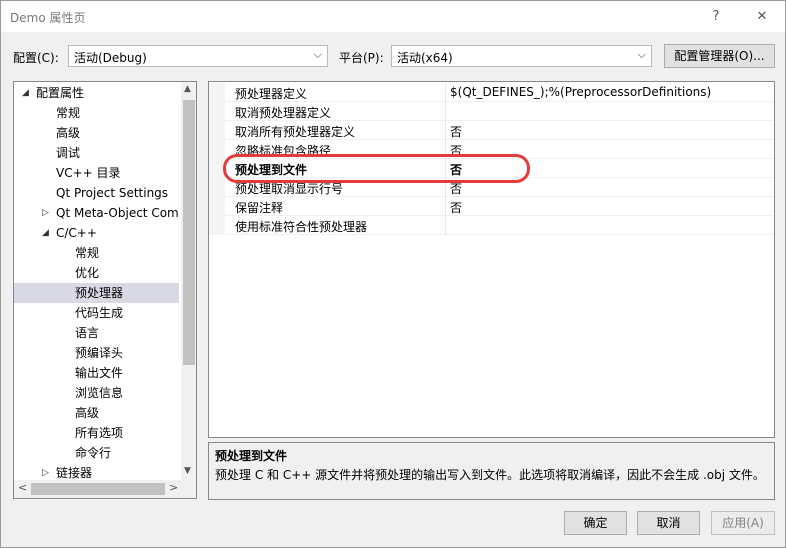 The height and width of the screenshot is (548, 786). What do you see at coordinates (99, 433) in the screenshot?
I see `tree-item-label: 所有选项` at bounding box center [99, 433].